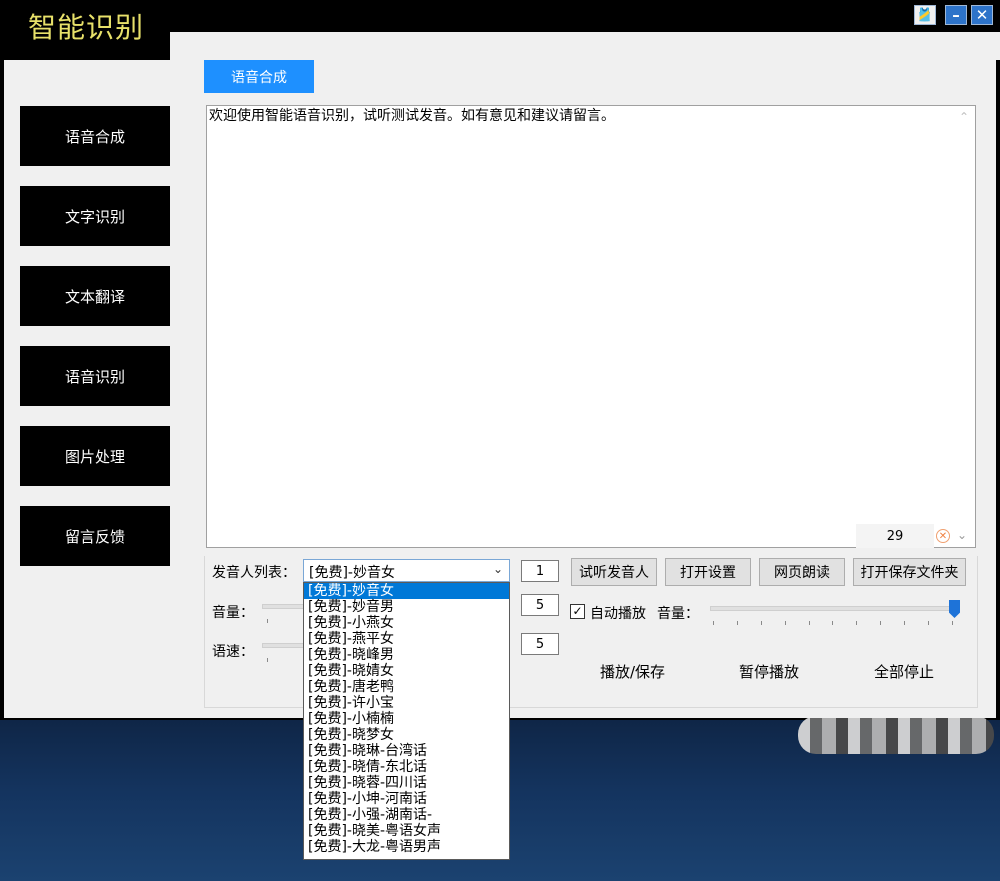  What do you see at coordinates (895, 536) in the screenshot?
I see `char-count: 29` at bounding box center [895, 536].